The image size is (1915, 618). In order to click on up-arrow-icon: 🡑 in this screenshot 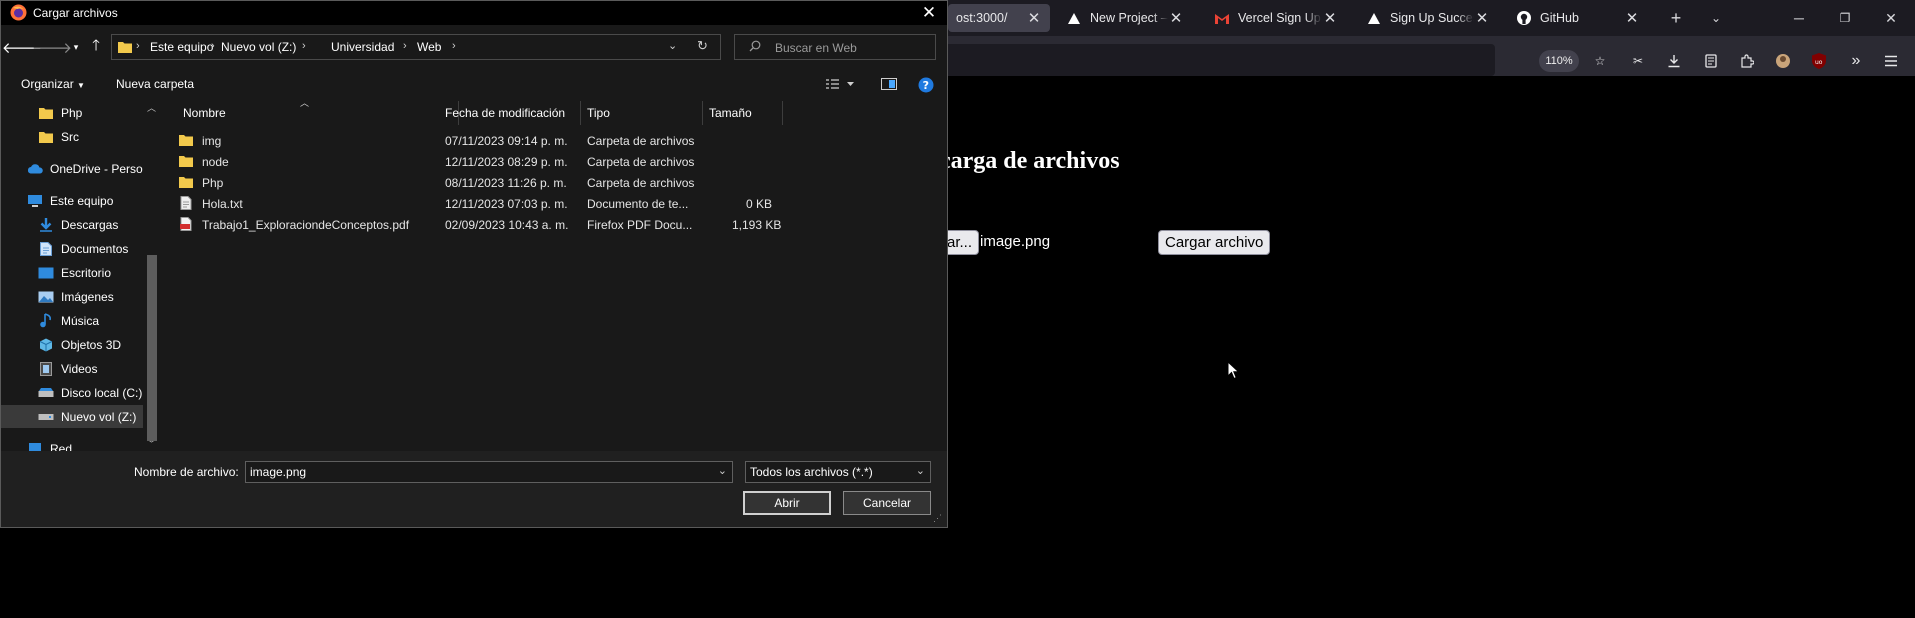, I will do `click(96, 47)`.